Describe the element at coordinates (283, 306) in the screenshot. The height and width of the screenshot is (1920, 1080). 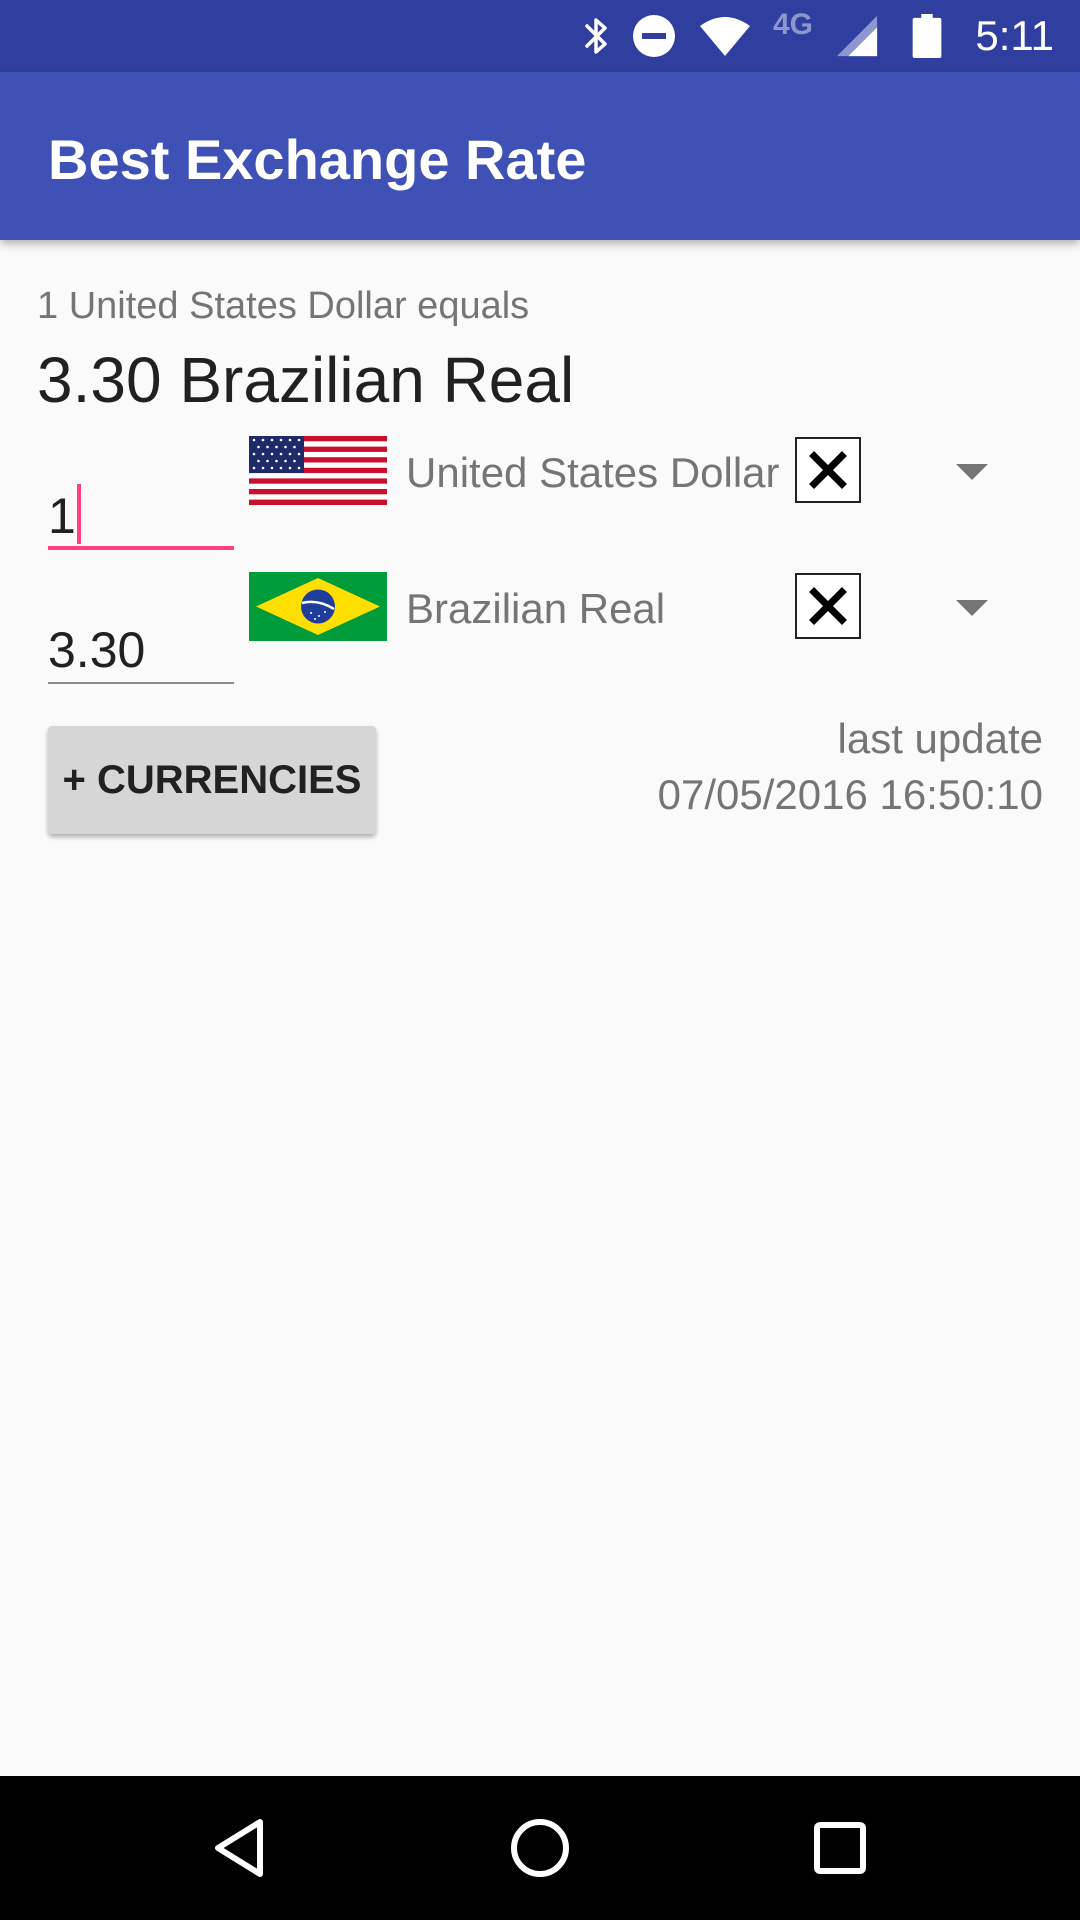
I see `rate-caption: 1 United States Dollar equals` at that location.